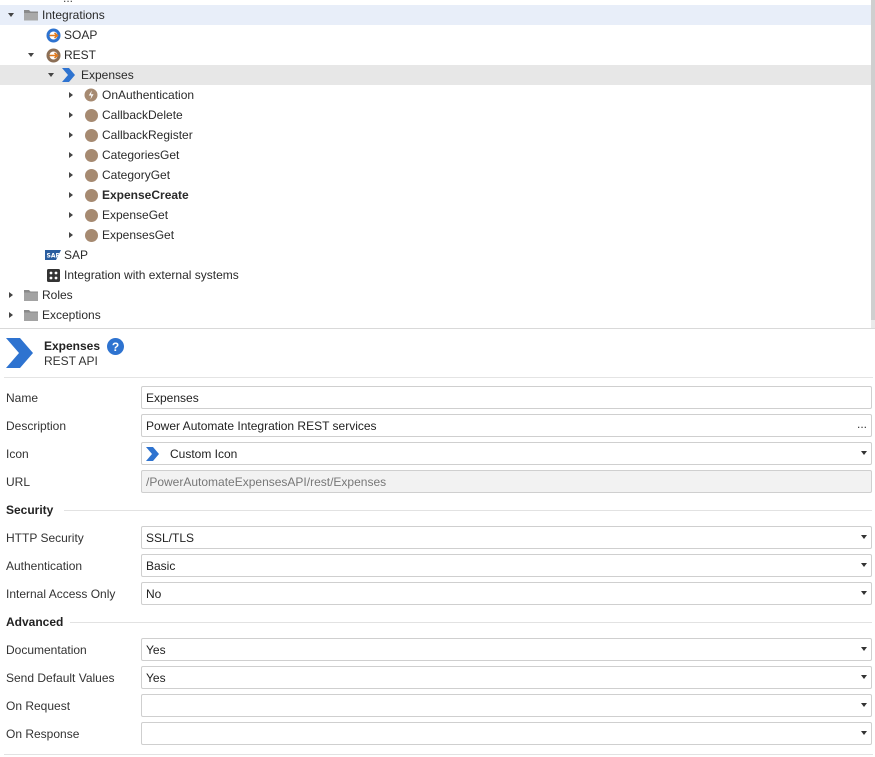 The height and width of the screenshot is (757, 875). What do you see at coordinates (506, 593) in the screenshot?
I see `internal-access-select: No` at bounding box center [506, 593].